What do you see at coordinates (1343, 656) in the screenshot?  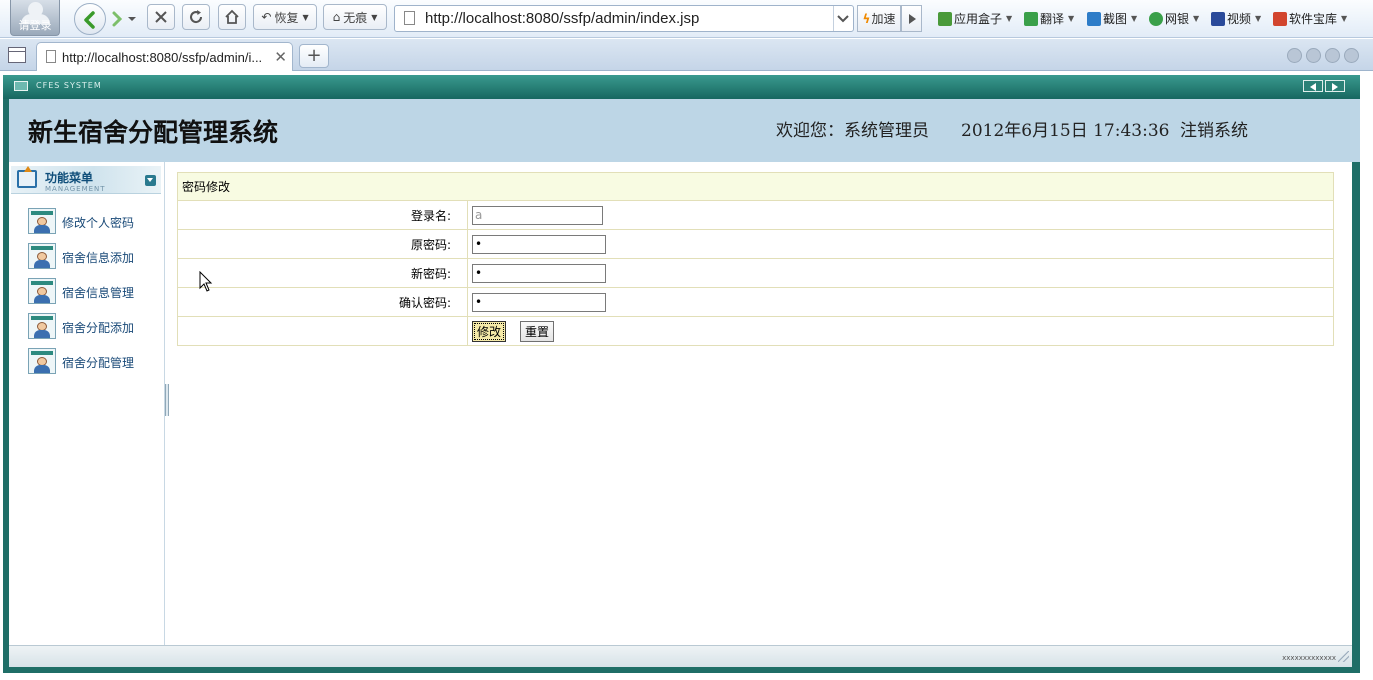 I see `resize-grip-icon` at bounding box center [1343, 656].